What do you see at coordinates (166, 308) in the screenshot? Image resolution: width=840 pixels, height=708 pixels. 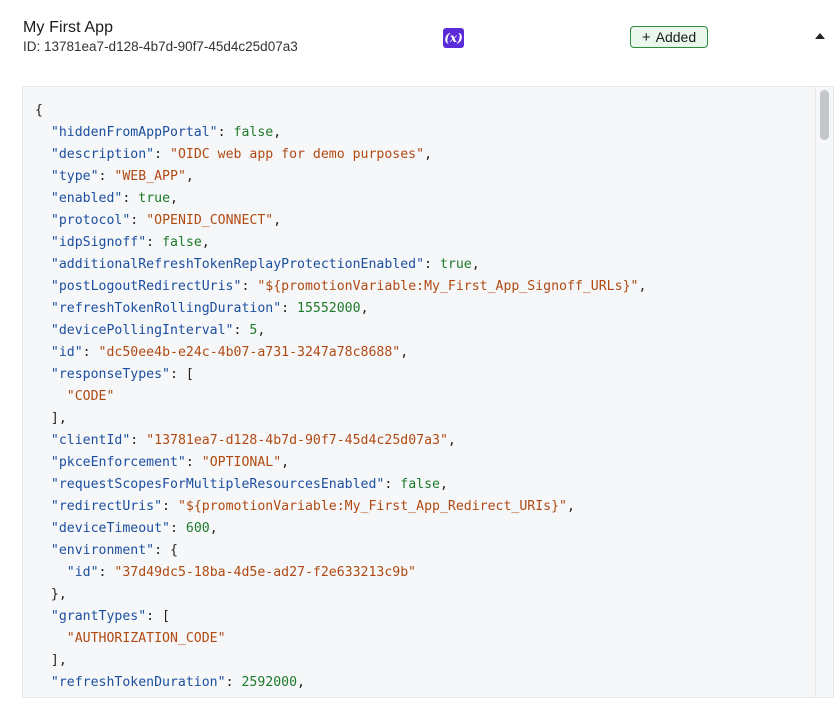 I see `code-token: "refreshTokenRollingDuration"` at bounding box center [166, 308].